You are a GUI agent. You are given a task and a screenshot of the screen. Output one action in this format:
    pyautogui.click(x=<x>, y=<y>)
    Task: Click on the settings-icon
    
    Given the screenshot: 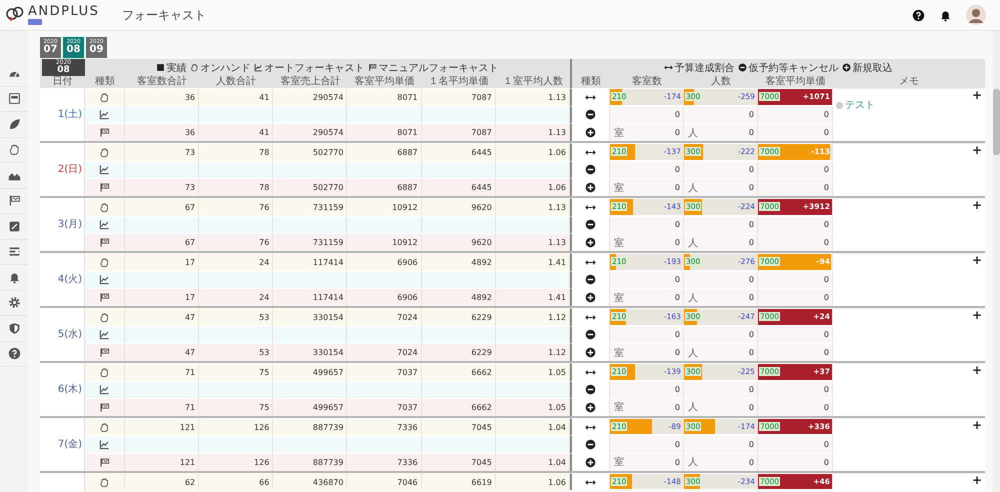 What is the action you would take?
    pyautogui.click(x=14, y=303)
    